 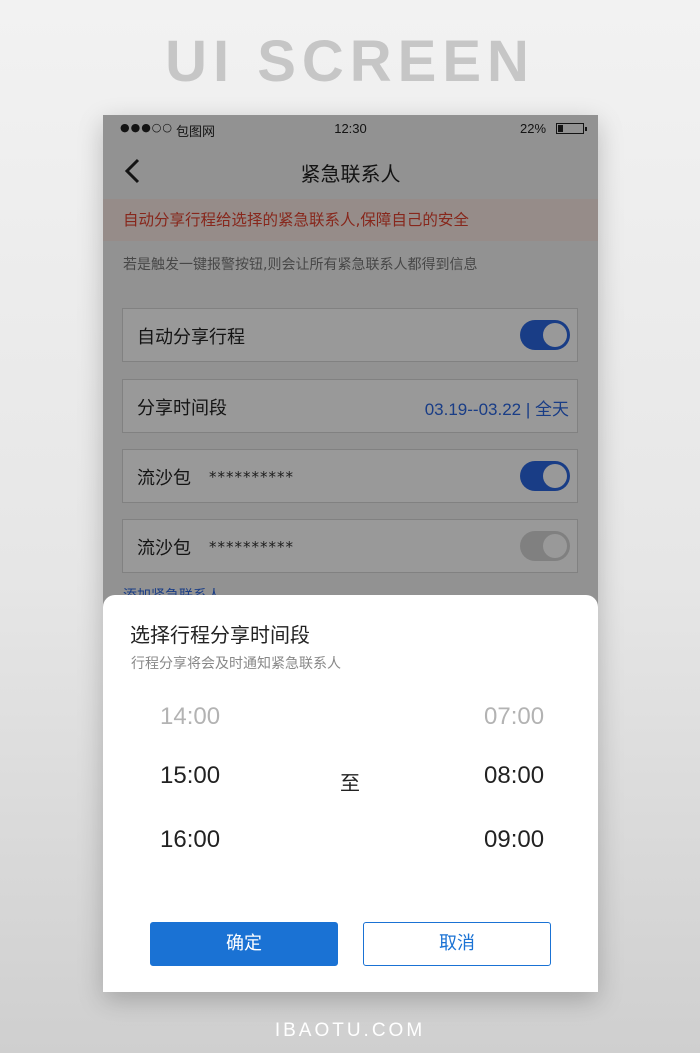 I want to click on start-time-selected: 15:00, so click(x=190, y=776).